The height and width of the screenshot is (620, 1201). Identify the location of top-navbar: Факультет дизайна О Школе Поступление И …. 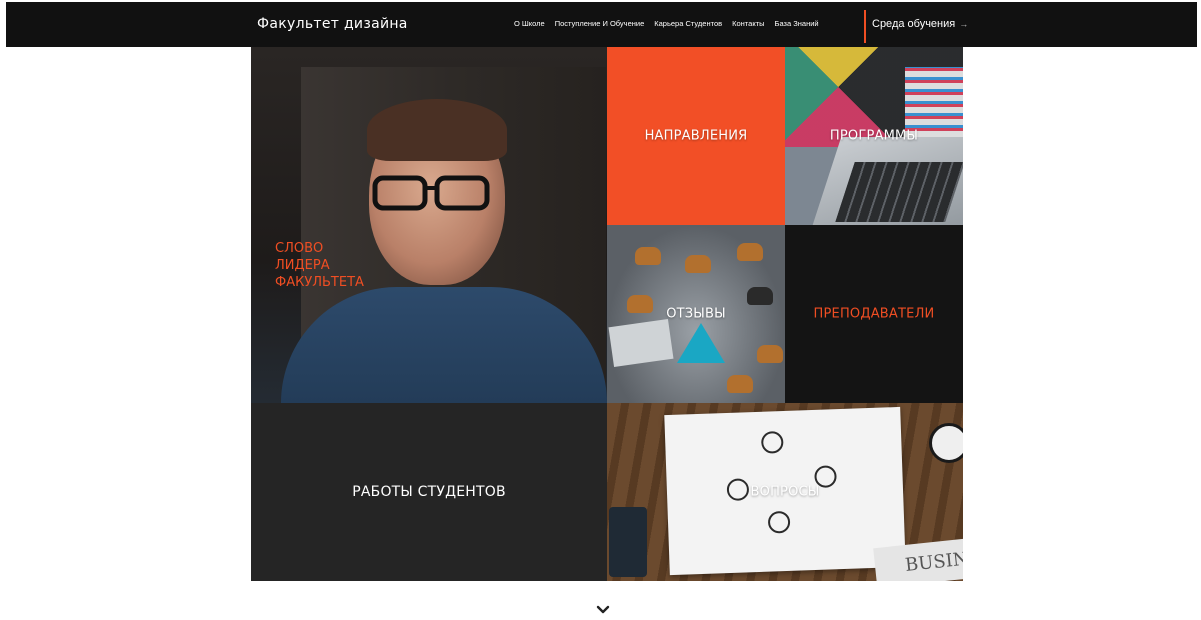
(601, 24).